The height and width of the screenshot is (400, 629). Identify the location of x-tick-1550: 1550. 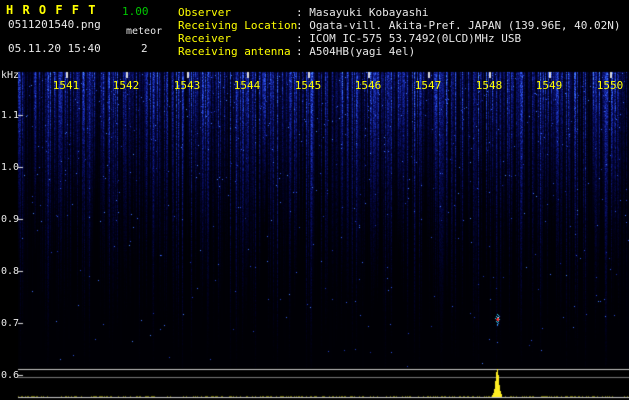
(610, 85).